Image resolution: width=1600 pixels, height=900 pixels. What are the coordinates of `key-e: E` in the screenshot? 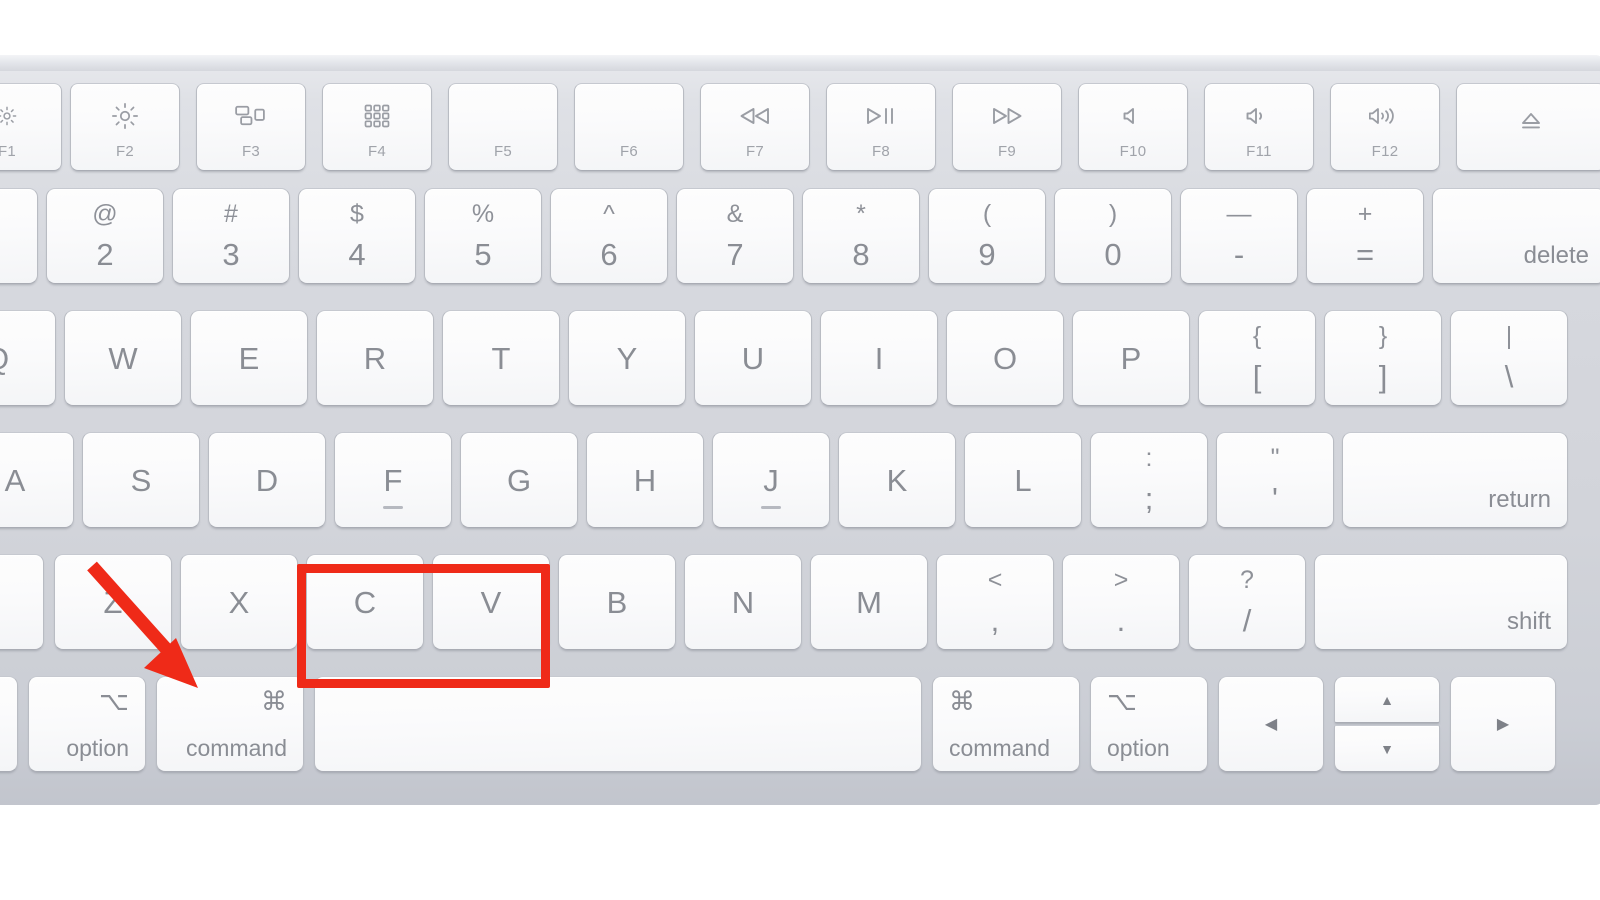 It's located at (249, 358).